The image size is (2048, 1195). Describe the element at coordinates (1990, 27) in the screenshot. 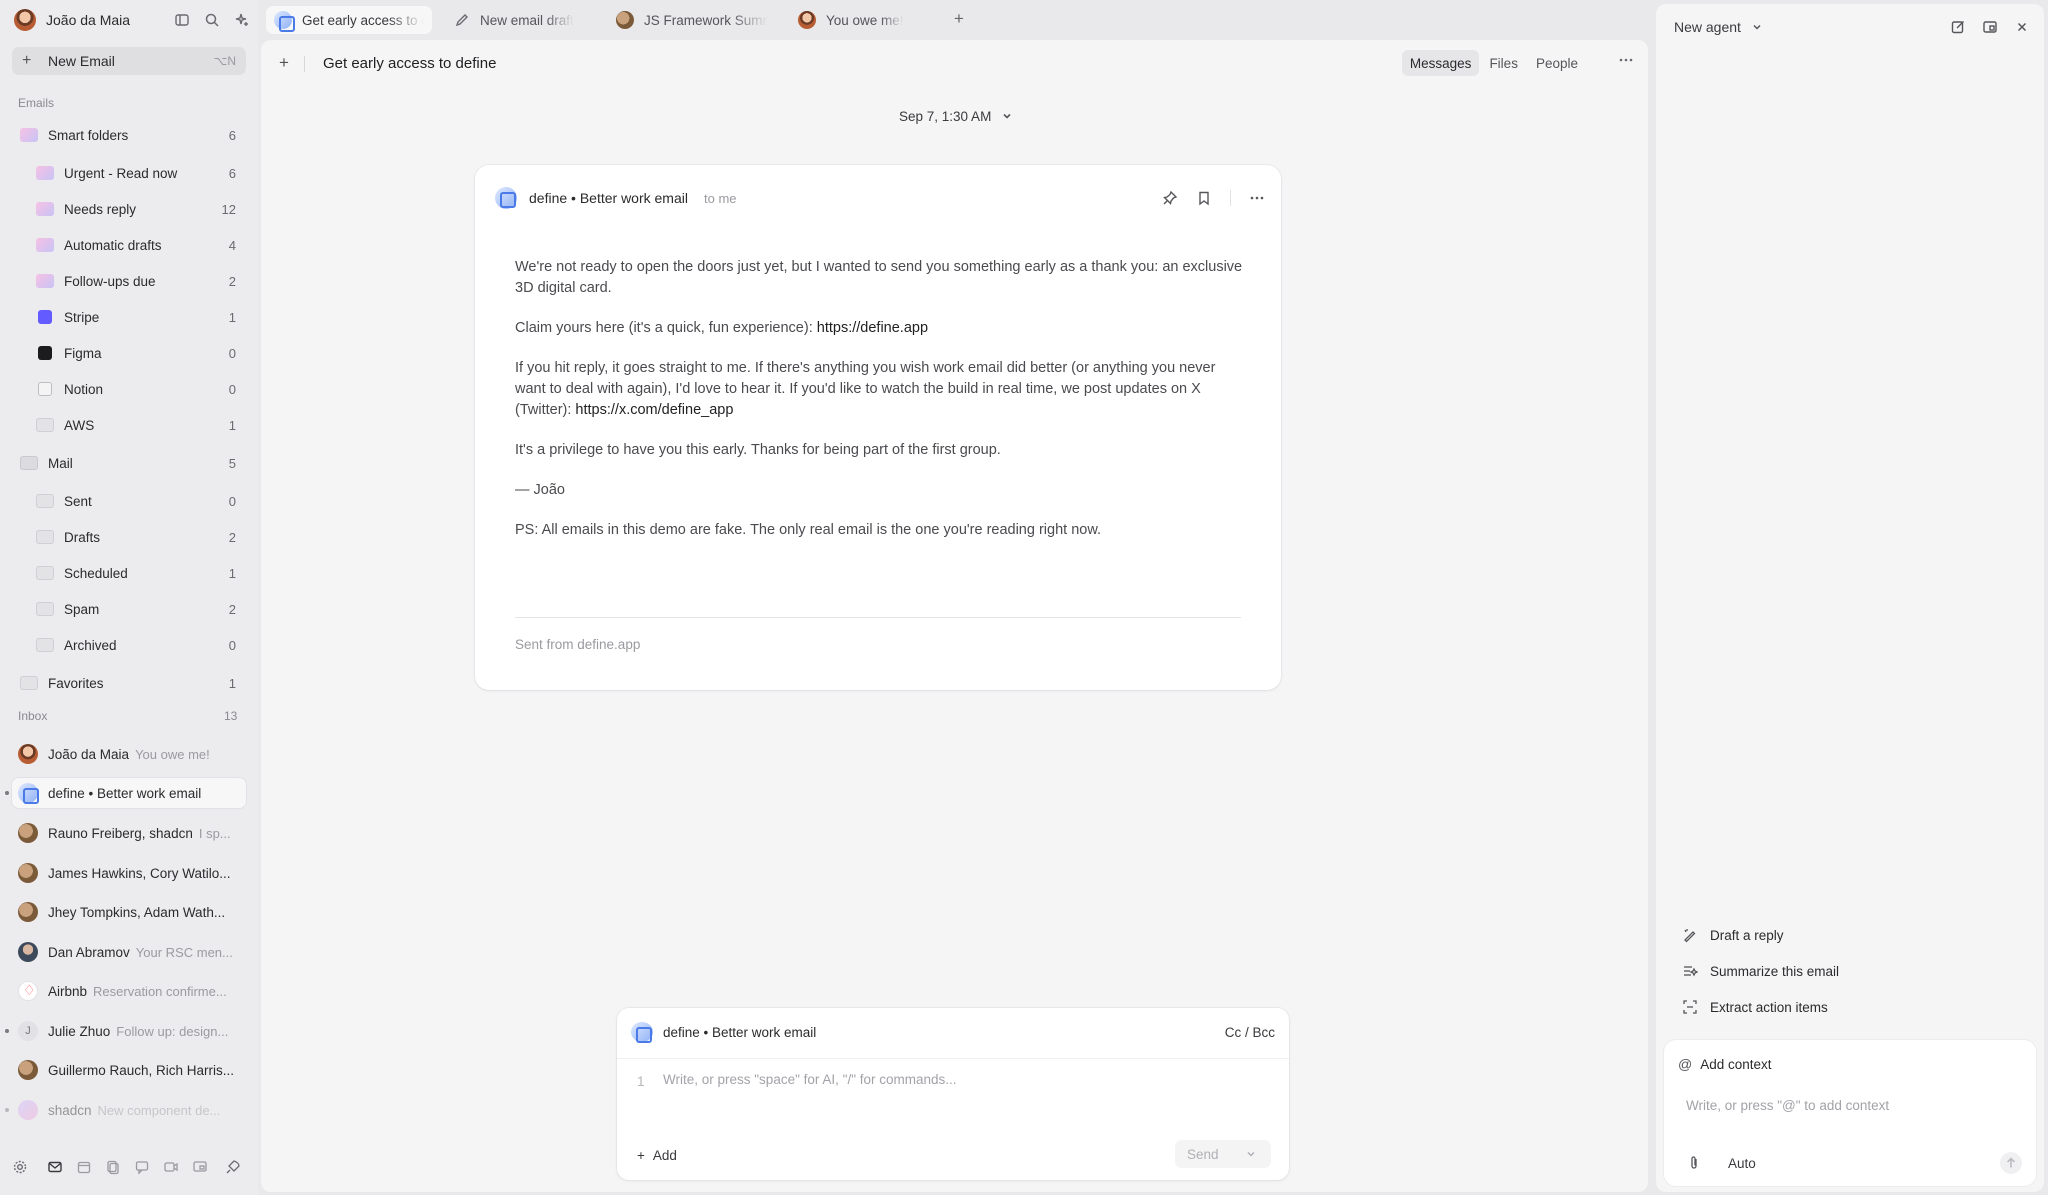

I see `layout-icon` at that location.